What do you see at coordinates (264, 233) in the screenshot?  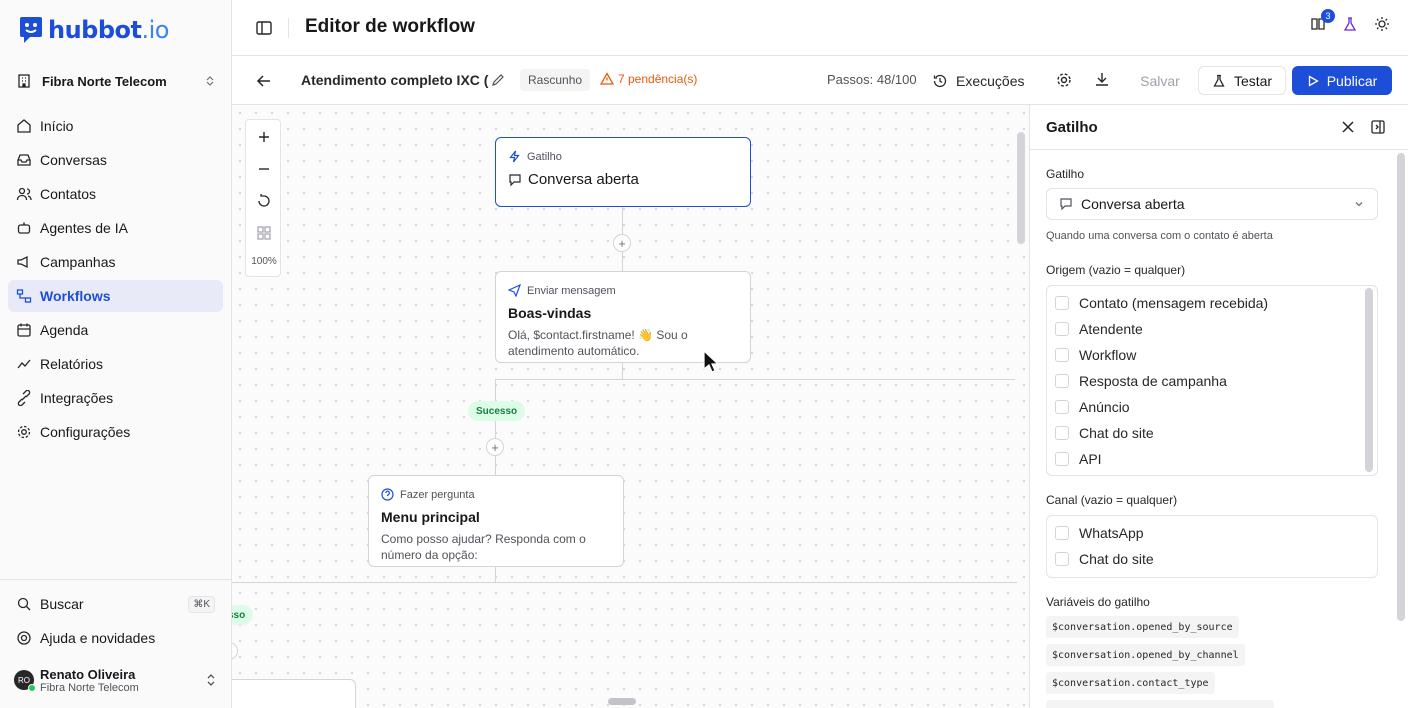 I see `fit-grid-icon` at bounding box center [264, 233].